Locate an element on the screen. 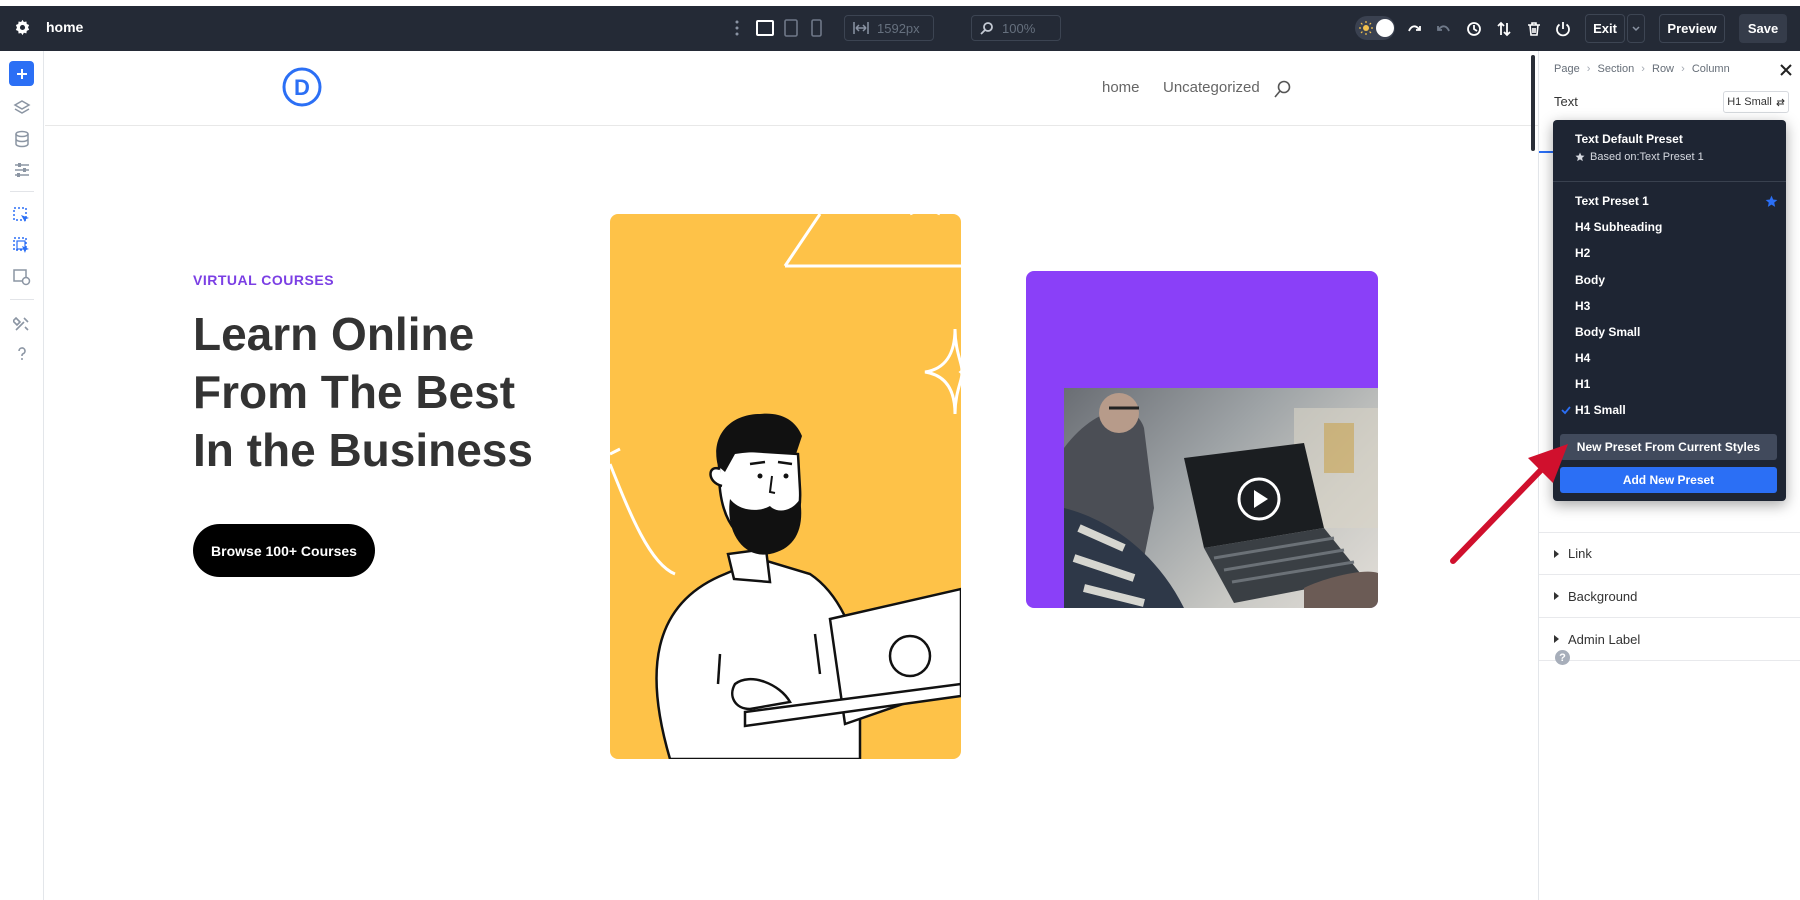 The height and width of the screenshot is (900, 1800). multi-select-icon is located at coordinates (22, 246).